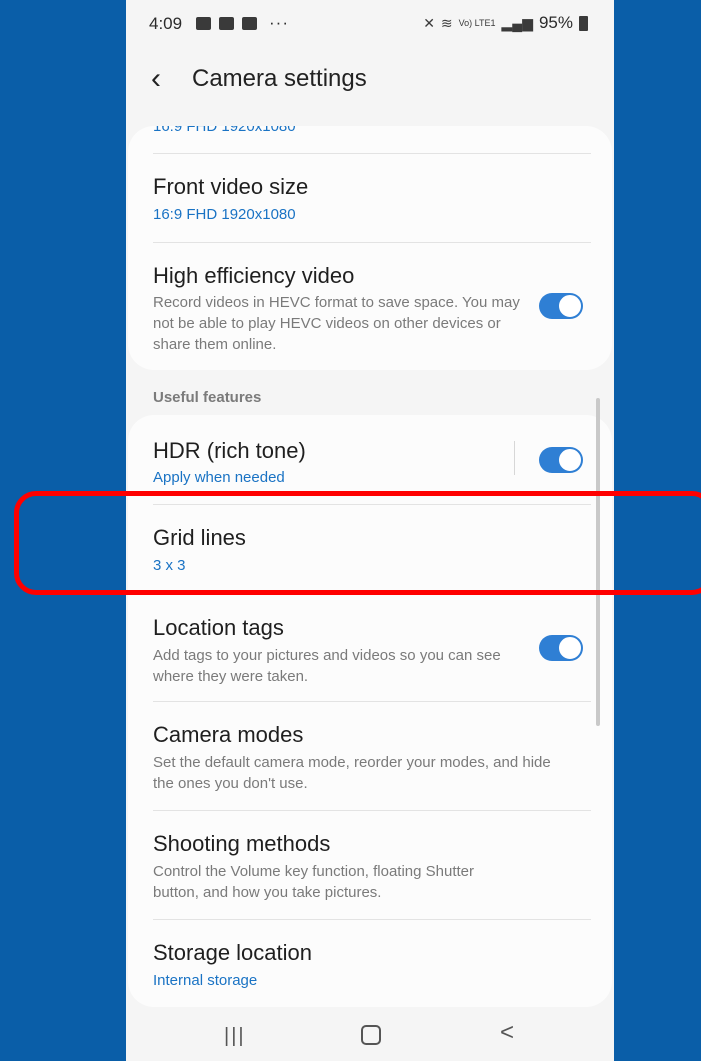 The width and height of the screenshot is (701, 1061). What do you see at coordinates (446, 22) in the screenshot?
I see `wifi-icon: ≋` at bounding box center [446, 22].